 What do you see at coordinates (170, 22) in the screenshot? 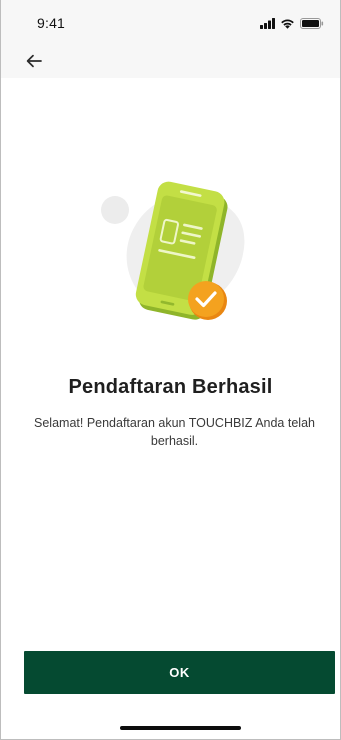
I see `status-bar: 9:41` at bounding box center [170, 22].